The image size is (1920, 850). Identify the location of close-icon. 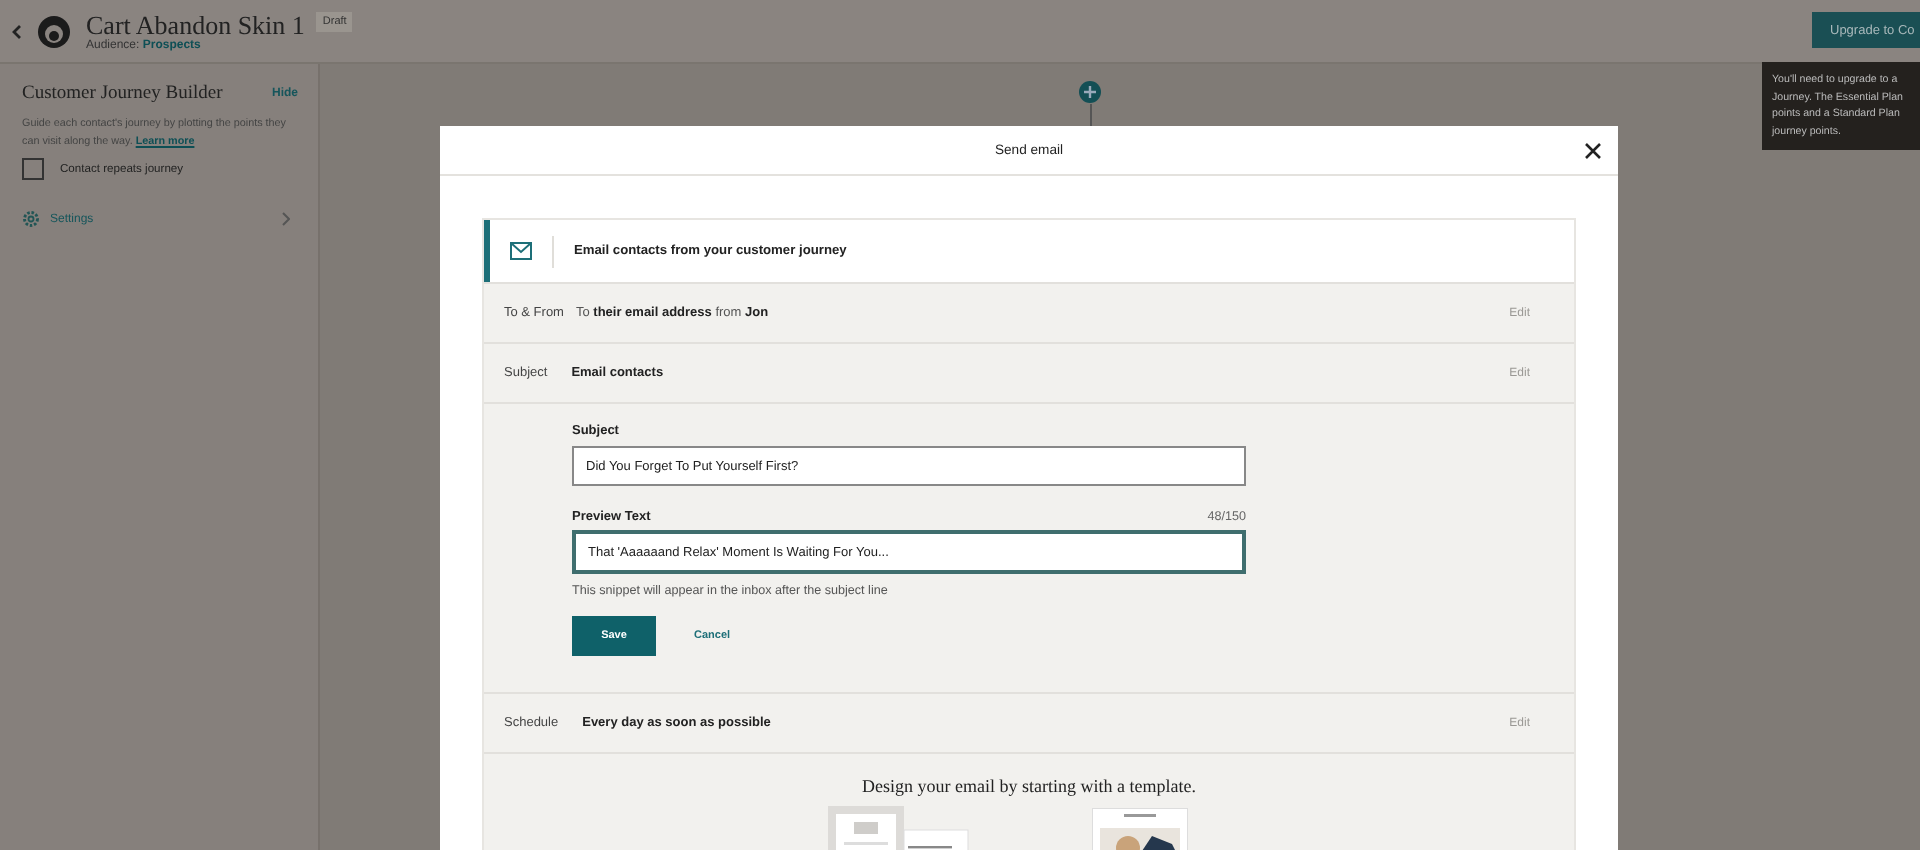
(1593, 151).